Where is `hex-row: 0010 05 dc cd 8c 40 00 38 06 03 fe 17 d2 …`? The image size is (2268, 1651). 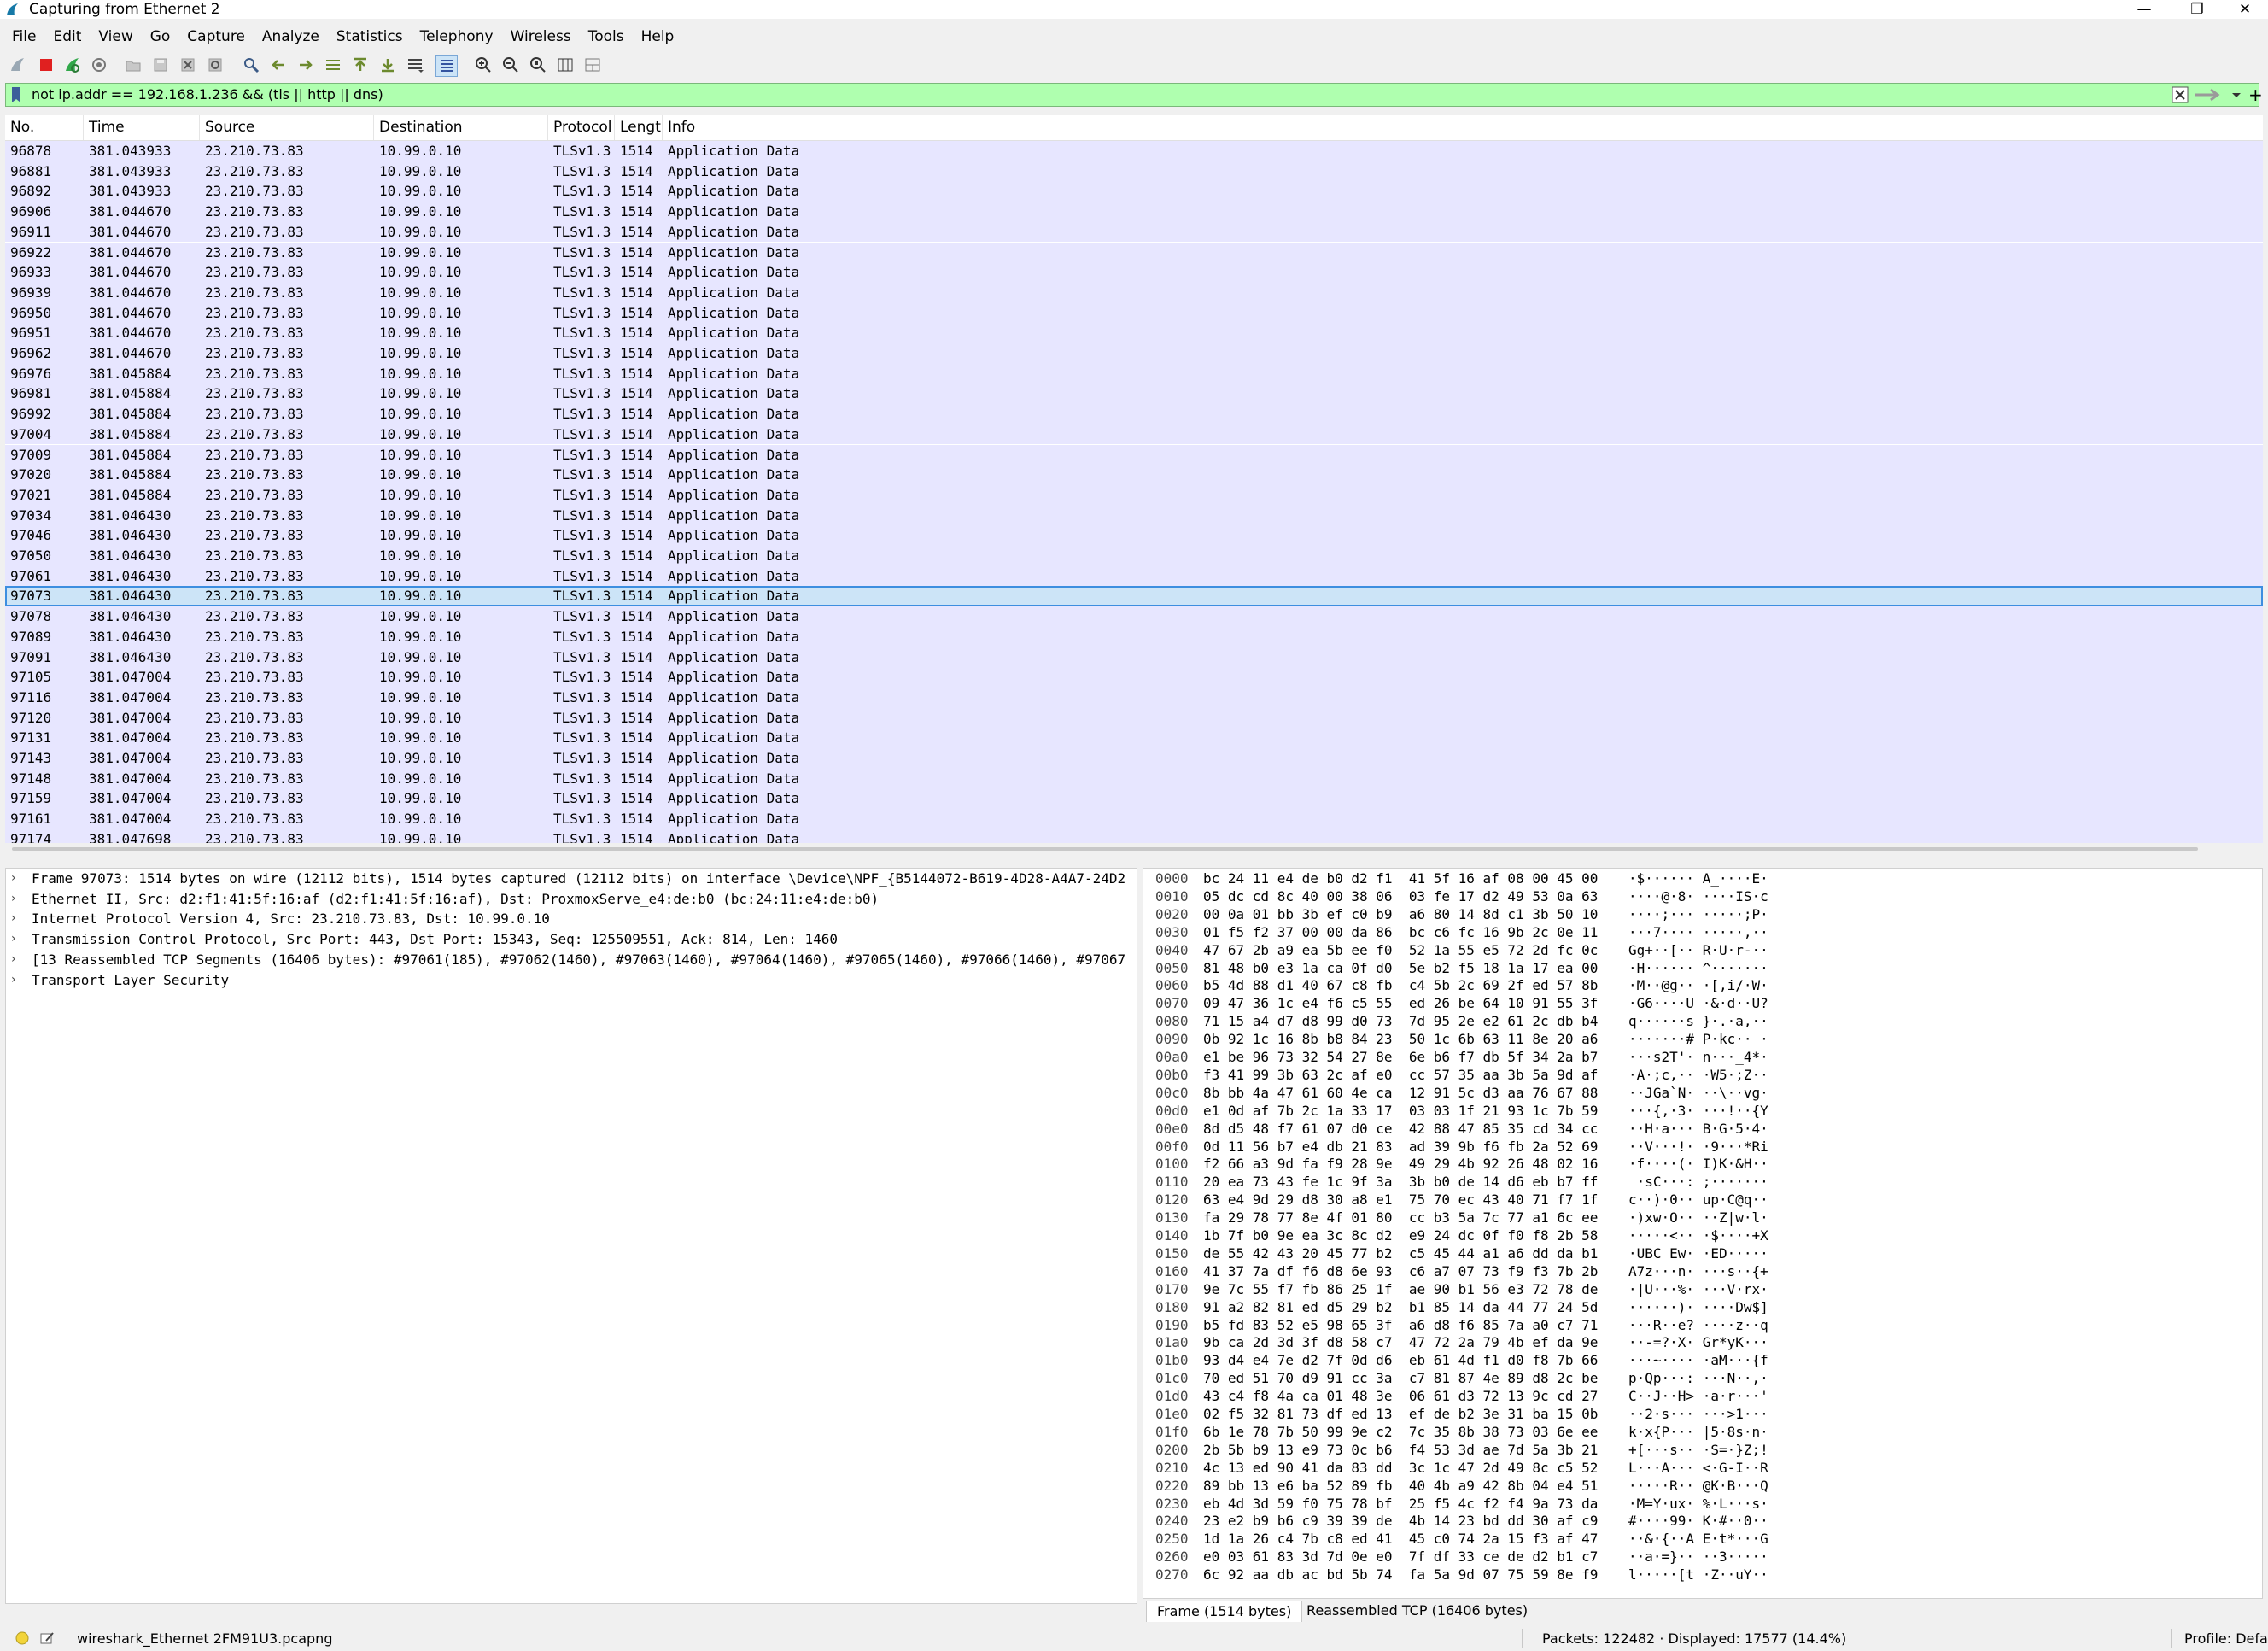 hex-row: 0010 05 dc cd 8c 40 00 38 06 03 fe 17 d2 … is located at coordinates (1702, 897).